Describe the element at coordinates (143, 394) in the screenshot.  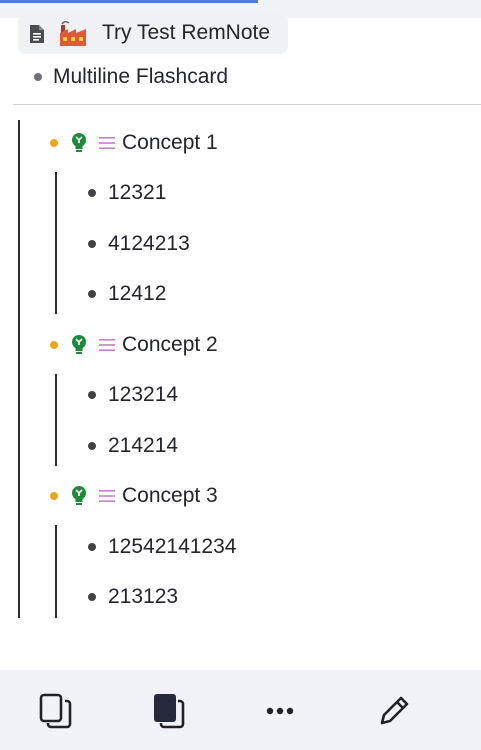
I see `child-label: 123214` at that location.